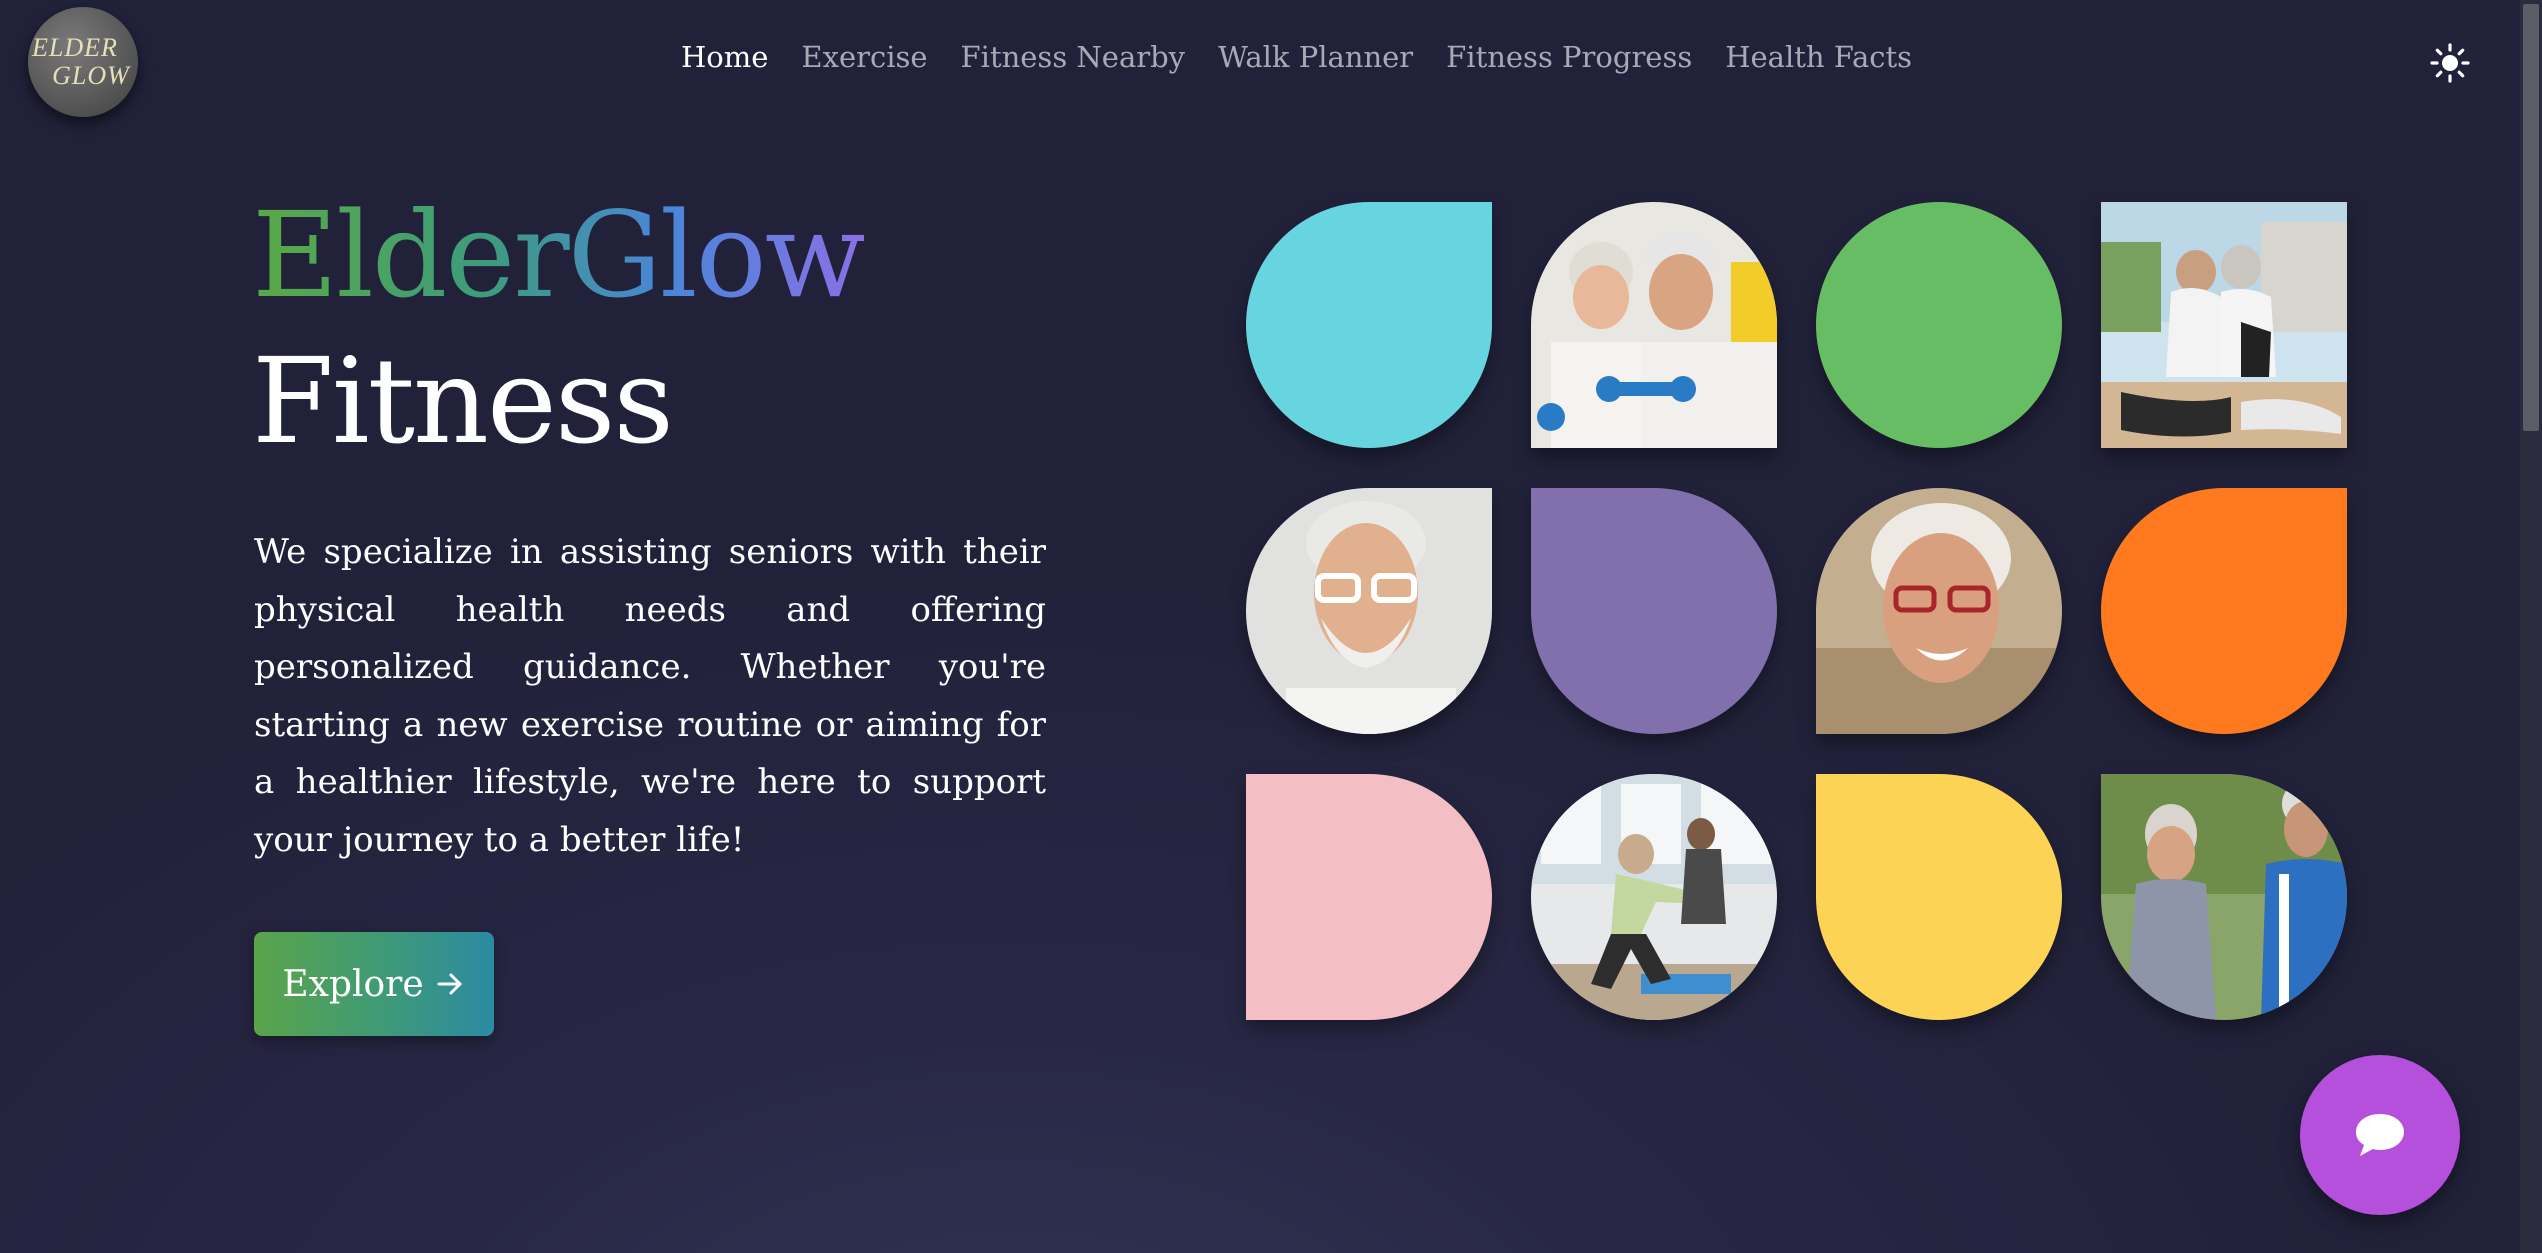 This screenshot has height=1253, width=2542. What do you see at coordinates (864, 57) in the screenshot?
I see `nav-exercise: Exercise` at bounding box center [864, 57].